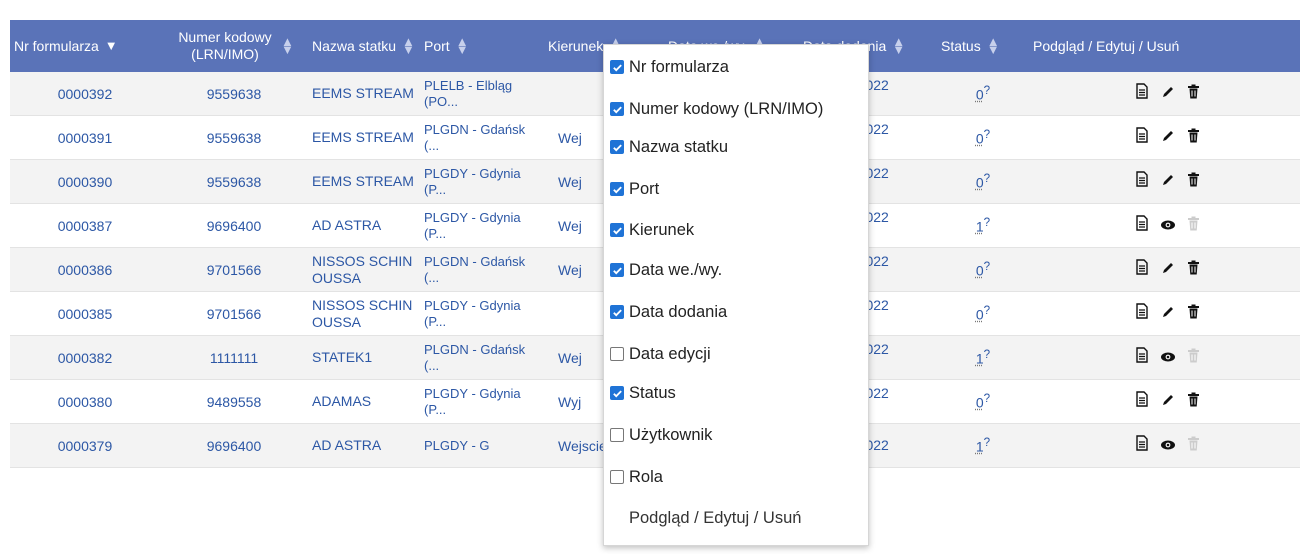  I want to click on form-number-link: 0000379, so click(85, 446).